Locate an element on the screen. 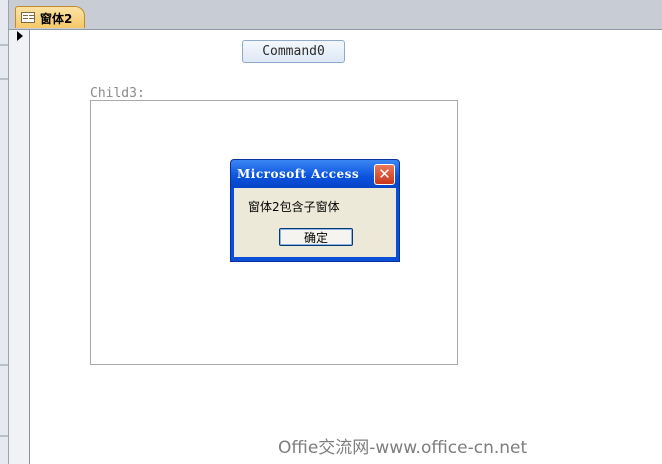 This screenshot has width=662, height=464. record-selector is located at coordinates (19, 247).